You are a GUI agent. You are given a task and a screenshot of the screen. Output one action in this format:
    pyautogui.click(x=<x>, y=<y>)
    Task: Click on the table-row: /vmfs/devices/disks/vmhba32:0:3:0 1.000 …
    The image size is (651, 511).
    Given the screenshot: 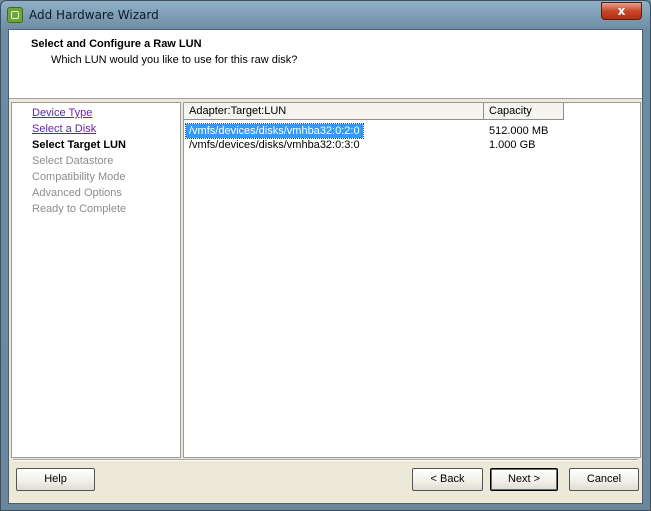 What is the action you would take?
    pyautogui.click(x=412, y=145)
    